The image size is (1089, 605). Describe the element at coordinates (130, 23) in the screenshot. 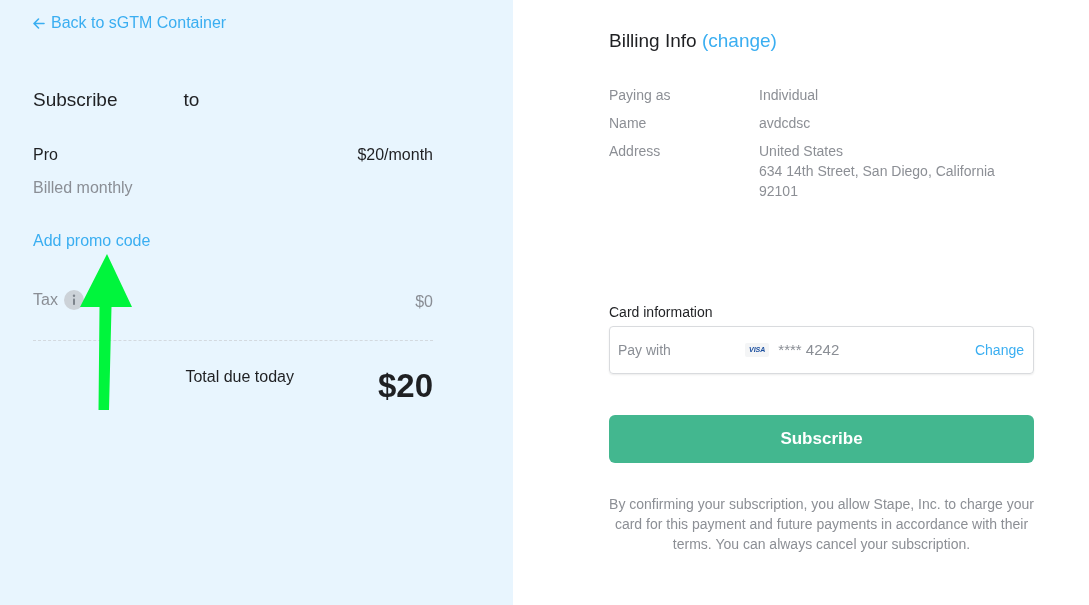

I see `back-link: Back to sGTM Container` at that location.